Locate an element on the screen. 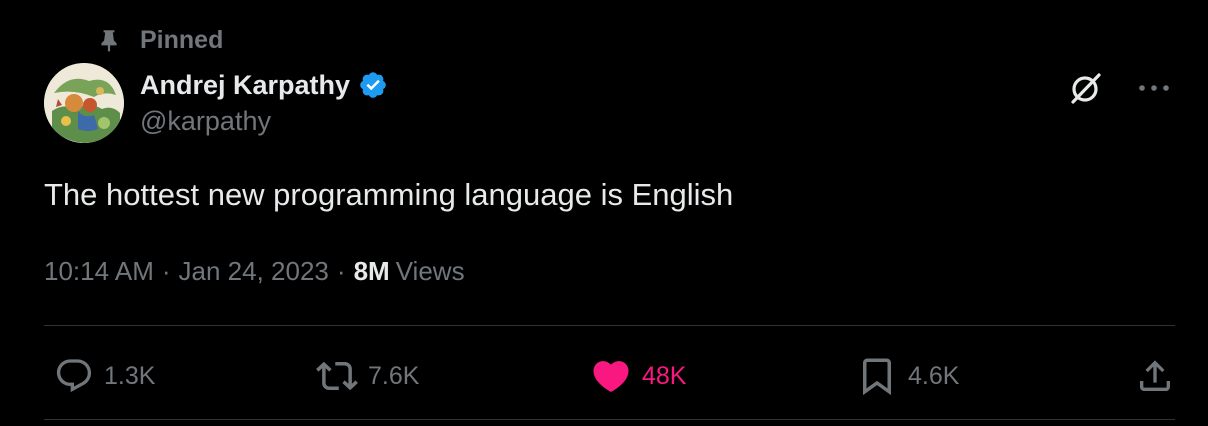 Image resolution: width=1208 pixels, height=426 pixels. tweet-action-bar: 1.3K 7.6K 48K 4.6K is located at coordinates (609, 376).